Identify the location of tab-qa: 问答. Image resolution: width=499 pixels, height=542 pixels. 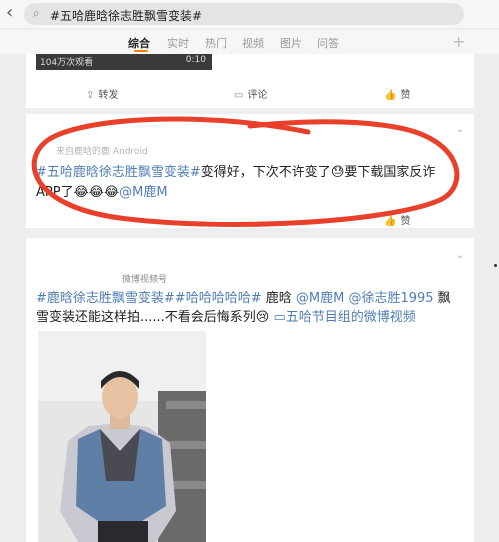
(328, 43).